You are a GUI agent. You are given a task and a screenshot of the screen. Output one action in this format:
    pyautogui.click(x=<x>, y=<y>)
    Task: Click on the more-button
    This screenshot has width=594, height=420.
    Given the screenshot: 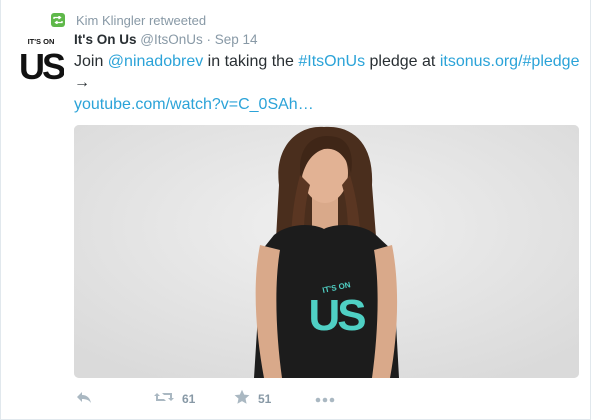 What is the action you would take?
    pyautogui.click(x=325, y=399)
    